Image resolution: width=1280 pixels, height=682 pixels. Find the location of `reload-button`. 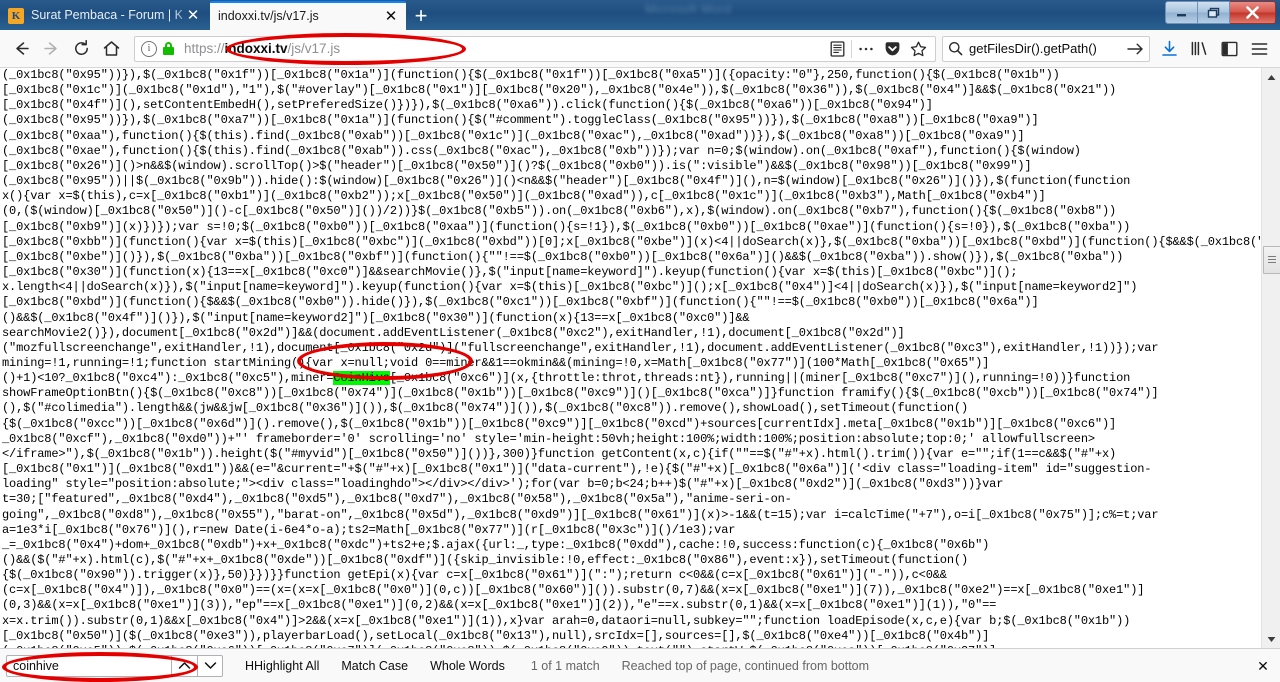

reload-button is located at coordinates (81, 49).